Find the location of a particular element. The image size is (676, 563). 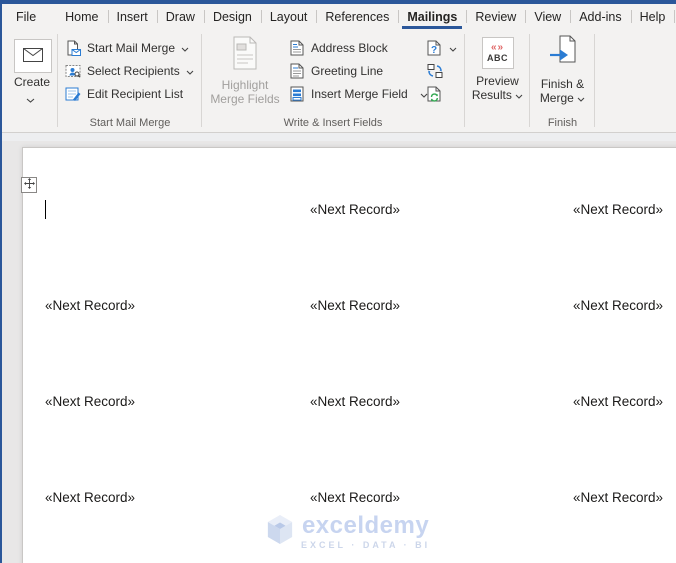

preview-results-icon-caption: ABC is located at coordinates (497, 58).